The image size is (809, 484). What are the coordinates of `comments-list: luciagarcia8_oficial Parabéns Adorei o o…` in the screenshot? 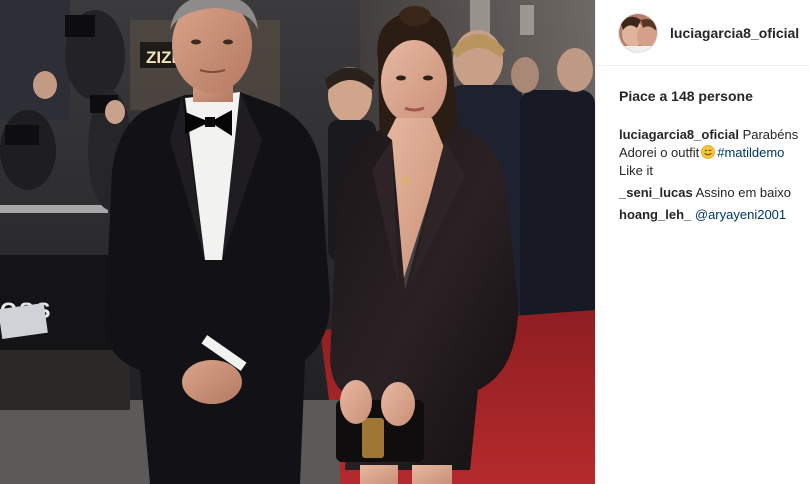 It's located at (714, 175).